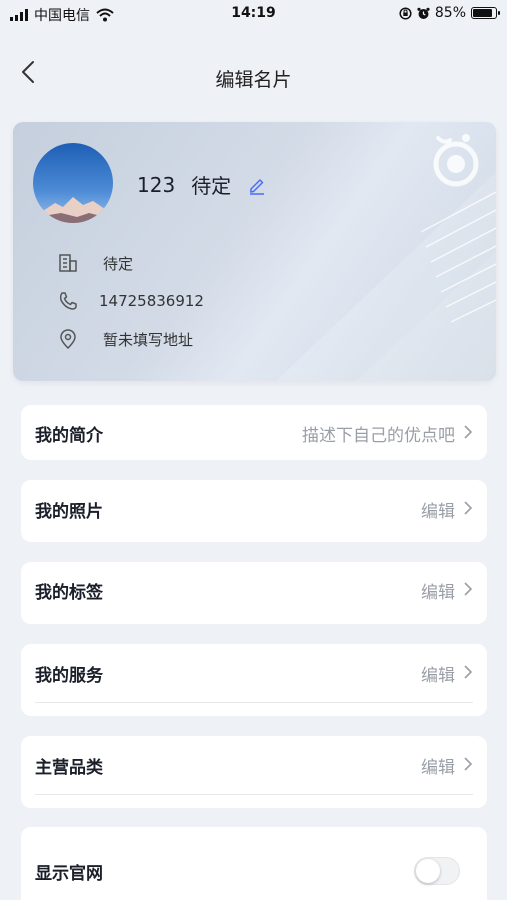 Image resolution: width=507 pixels, height=900 pixels. What do you see at coordinates (482, 13) in the screenshot?
I see `battery-fill` at bounding box center [482, 13].